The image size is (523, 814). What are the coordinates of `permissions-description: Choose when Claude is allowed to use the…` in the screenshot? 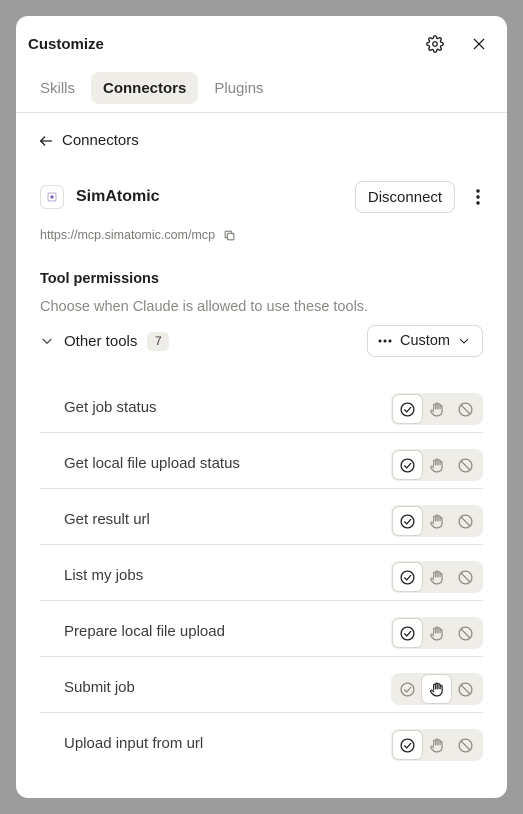 It's located at (204, 307).